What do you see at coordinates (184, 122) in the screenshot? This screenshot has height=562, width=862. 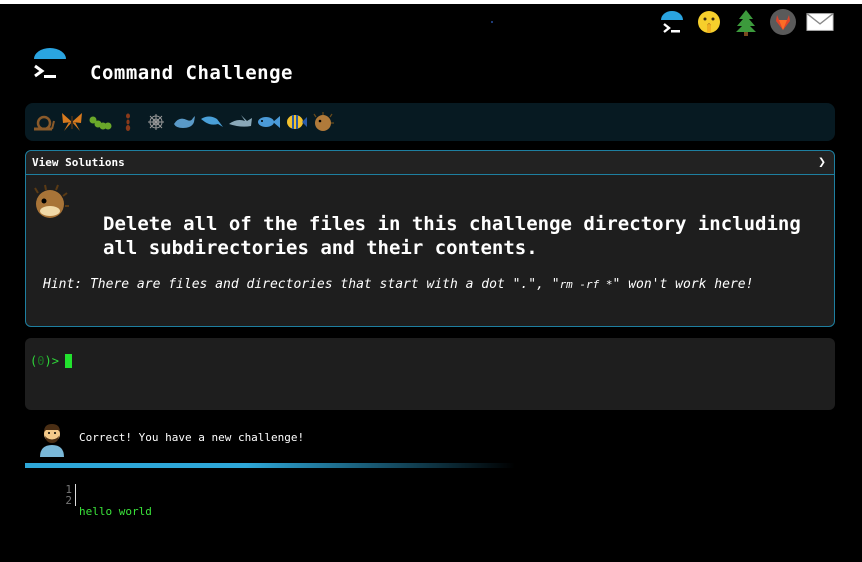 I see `whale-icon` at bounding box center [184, 122].